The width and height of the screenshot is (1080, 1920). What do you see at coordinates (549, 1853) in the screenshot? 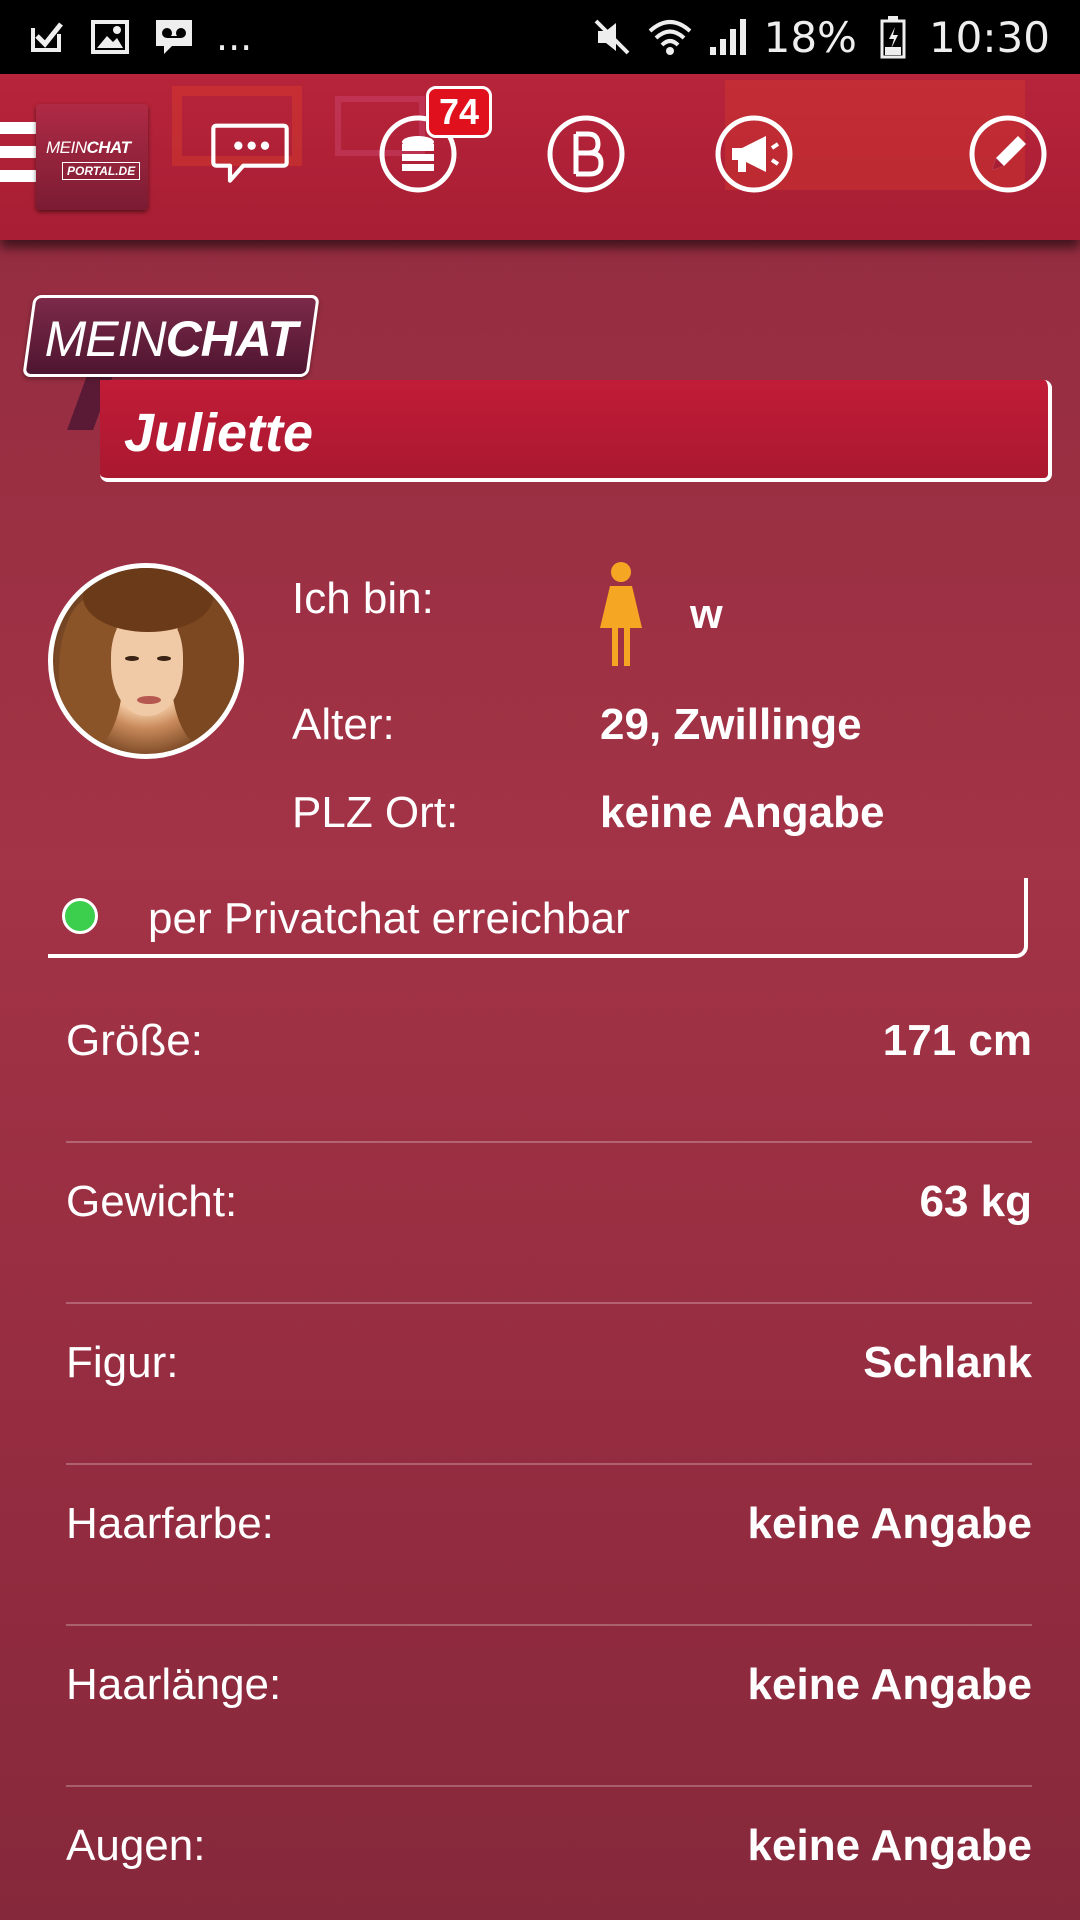
I see `detail-row-eyes: Augen: keine Angabe` at bounding box center [549, 1853].